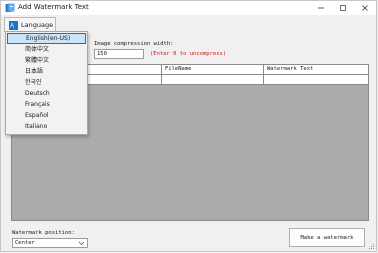 This screenshot has height=253, width=378. I want to click on window-title: Add Watermark Text, so click(53, 7).